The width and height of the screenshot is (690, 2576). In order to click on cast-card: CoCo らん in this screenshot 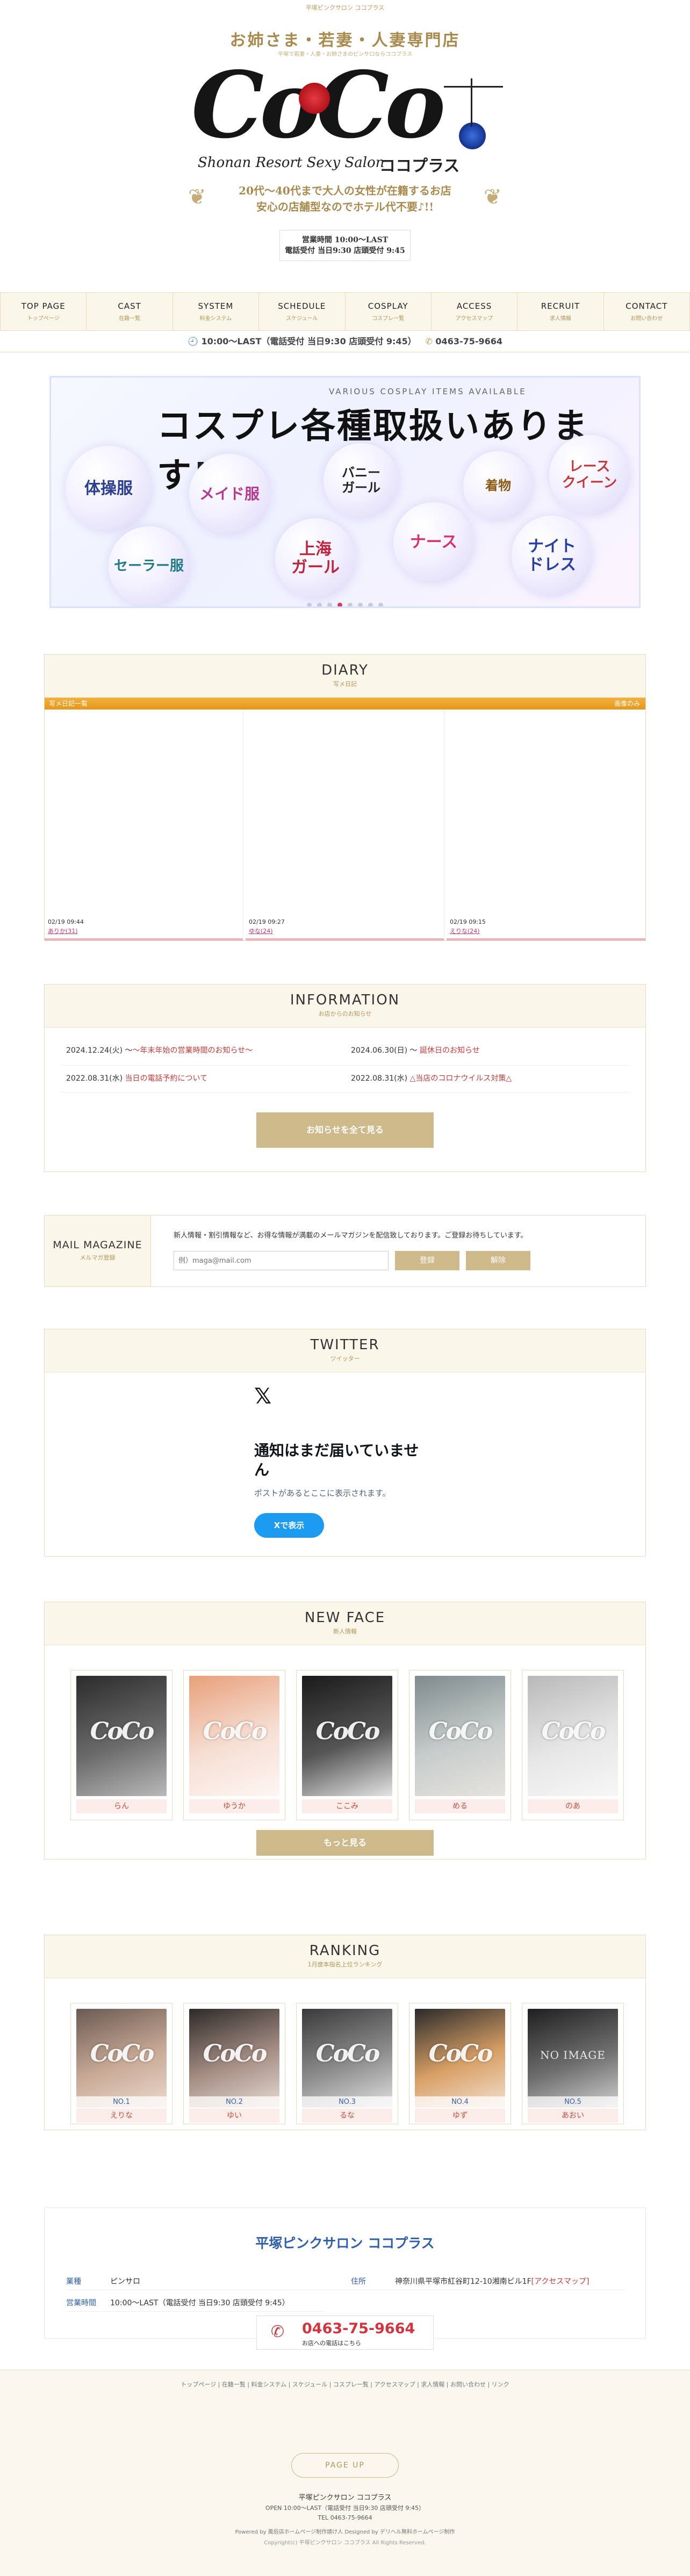, I will do `click(121, 1745)`.